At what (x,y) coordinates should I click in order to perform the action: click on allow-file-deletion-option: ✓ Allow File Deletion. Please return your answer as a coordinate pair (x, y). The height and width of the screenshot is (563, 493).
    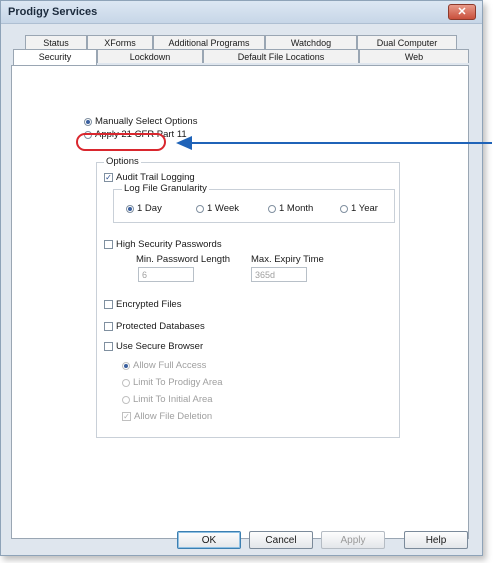
    Looking at the image, I should click on (167, 416).